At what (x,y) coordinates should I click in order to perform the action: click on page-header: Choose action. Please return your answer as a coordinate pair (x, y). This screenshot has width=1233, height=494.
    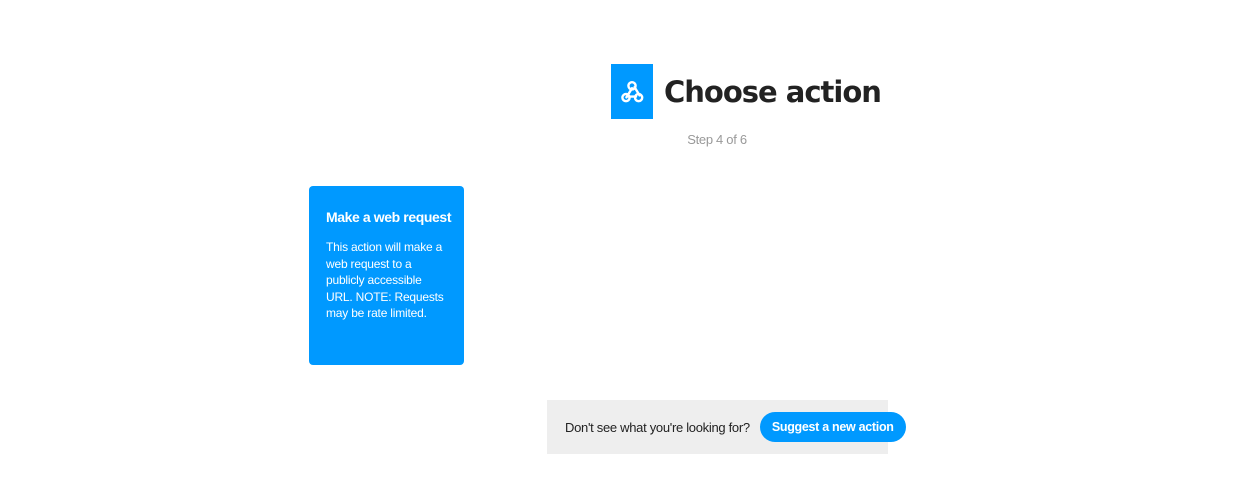
    Looking at the image, I should click on (746, 91).